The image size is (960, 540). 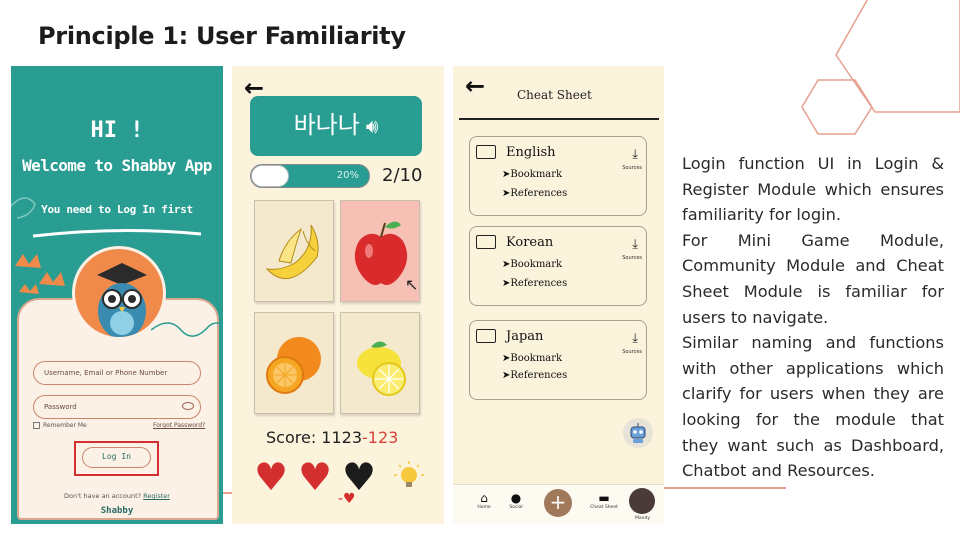 What do you see at coordinates (117, 165) in the screenshot?
I see `welcome-text: Welcome to Shabby App` at bounding box center [117, 165].